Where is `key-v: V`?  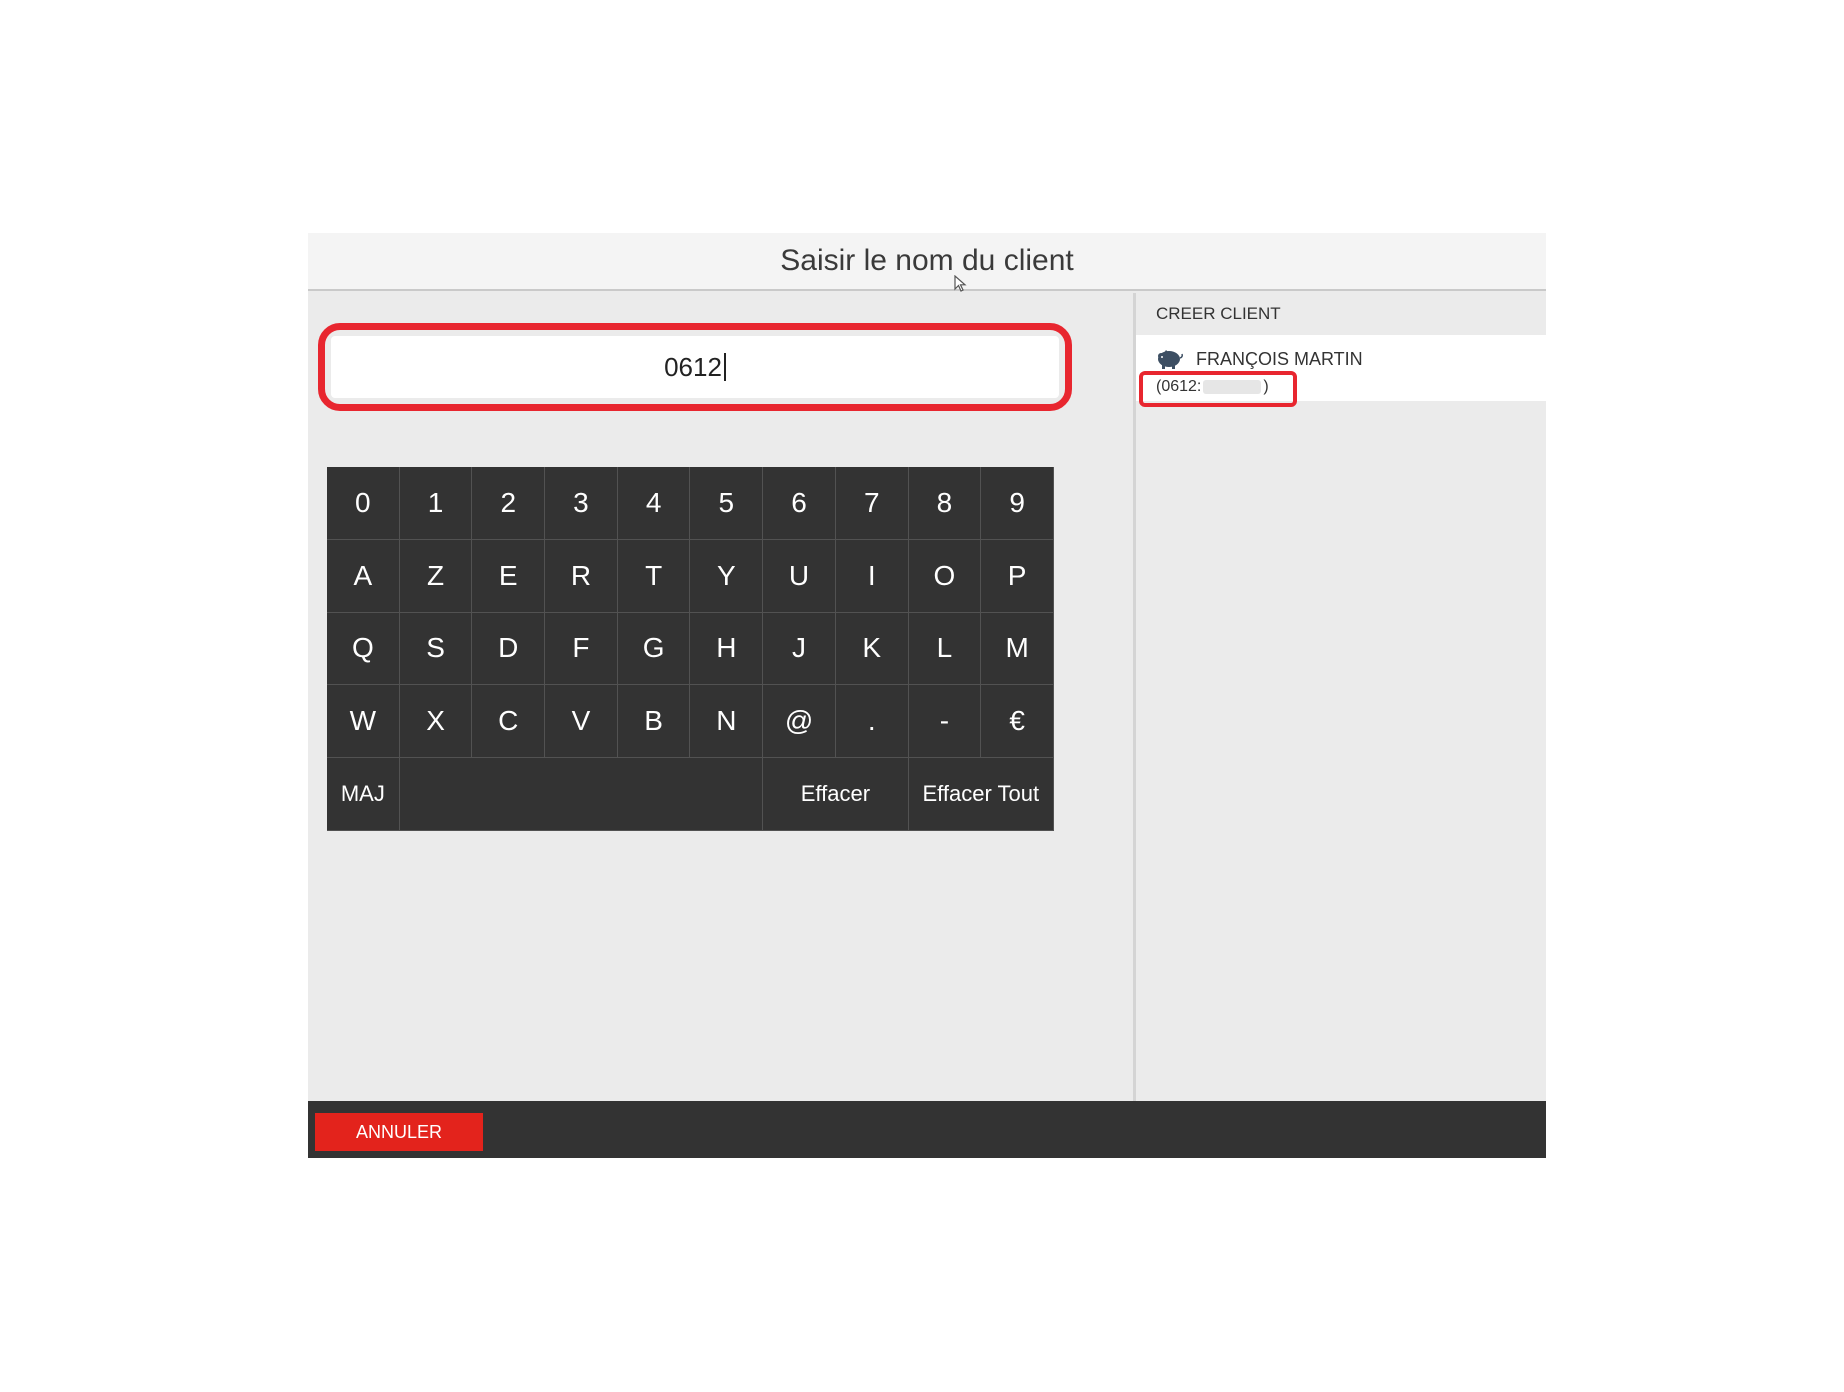
key-v: V is located at coordinates (581, 722).